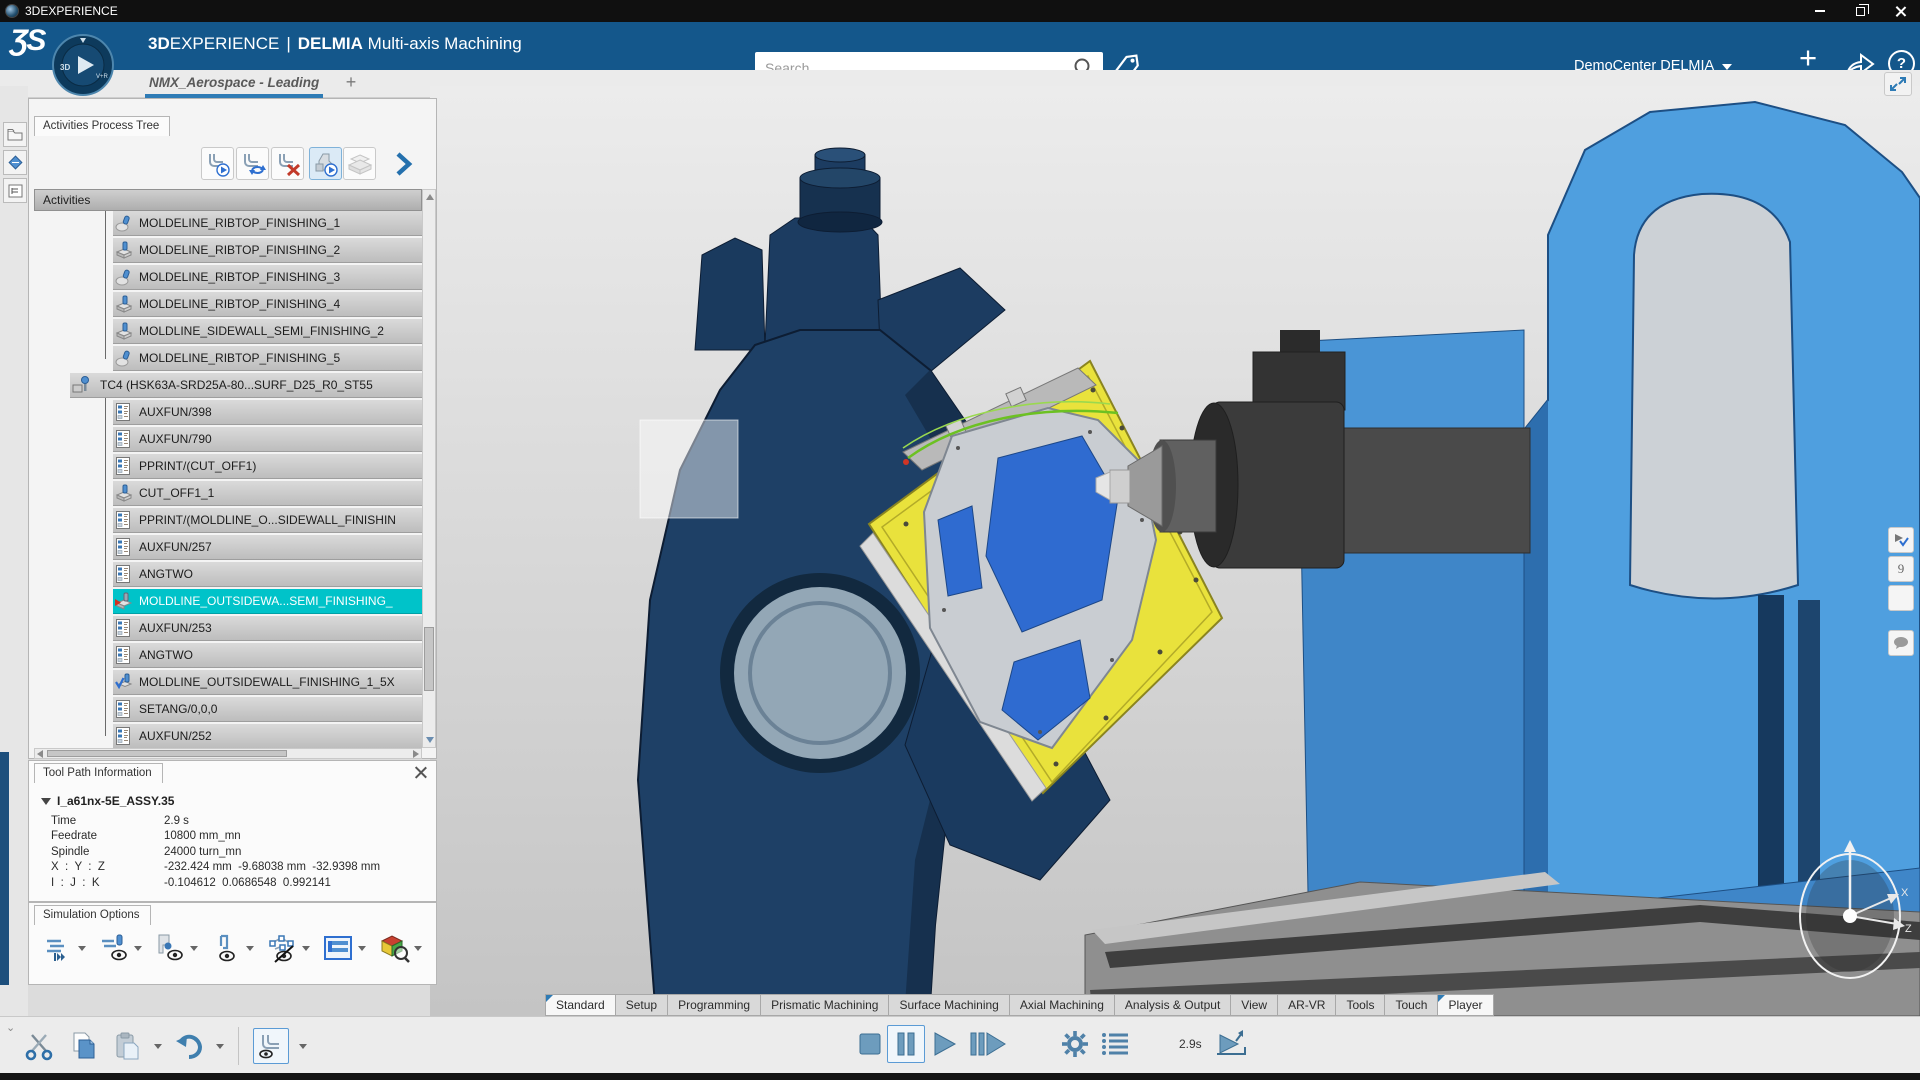  What do you see at coordinates (10, 1027) in the screenshot?
I see `toolbar-overflow-chevron: ⌄` at bounding box center [10, 1027].